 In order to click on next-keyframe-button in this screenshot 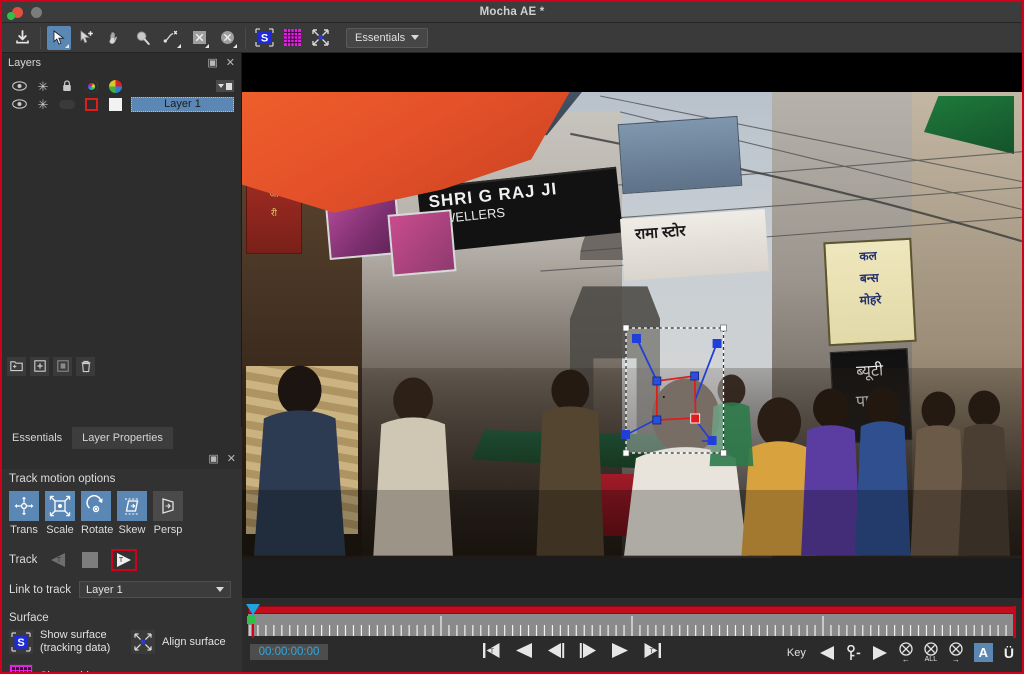, I will do `click(880, 653)`.